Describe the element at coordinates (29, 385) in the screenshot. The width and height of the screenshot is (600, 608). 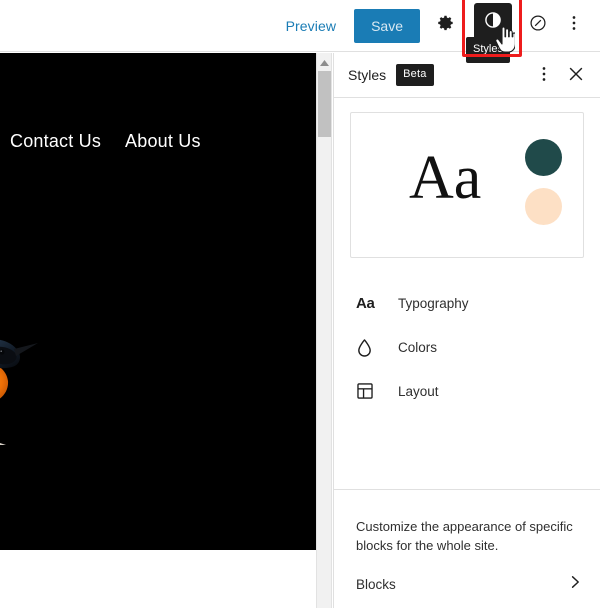
I see `bird-image` at that location.